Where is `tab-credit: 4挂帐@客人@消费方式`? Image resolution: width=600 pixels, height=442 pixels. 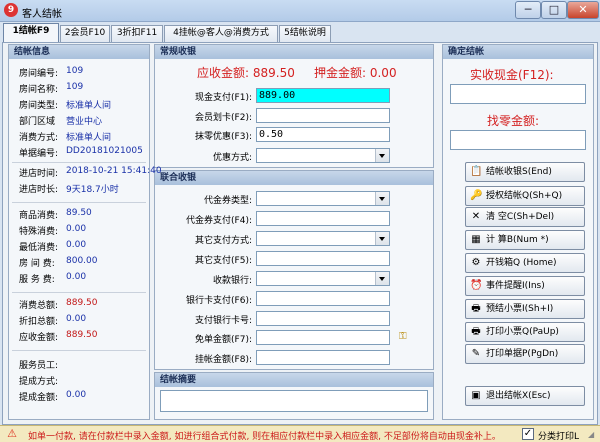 tab-credit: 4挂帐@客人@消费方式 is located at coordinates (221, 33).